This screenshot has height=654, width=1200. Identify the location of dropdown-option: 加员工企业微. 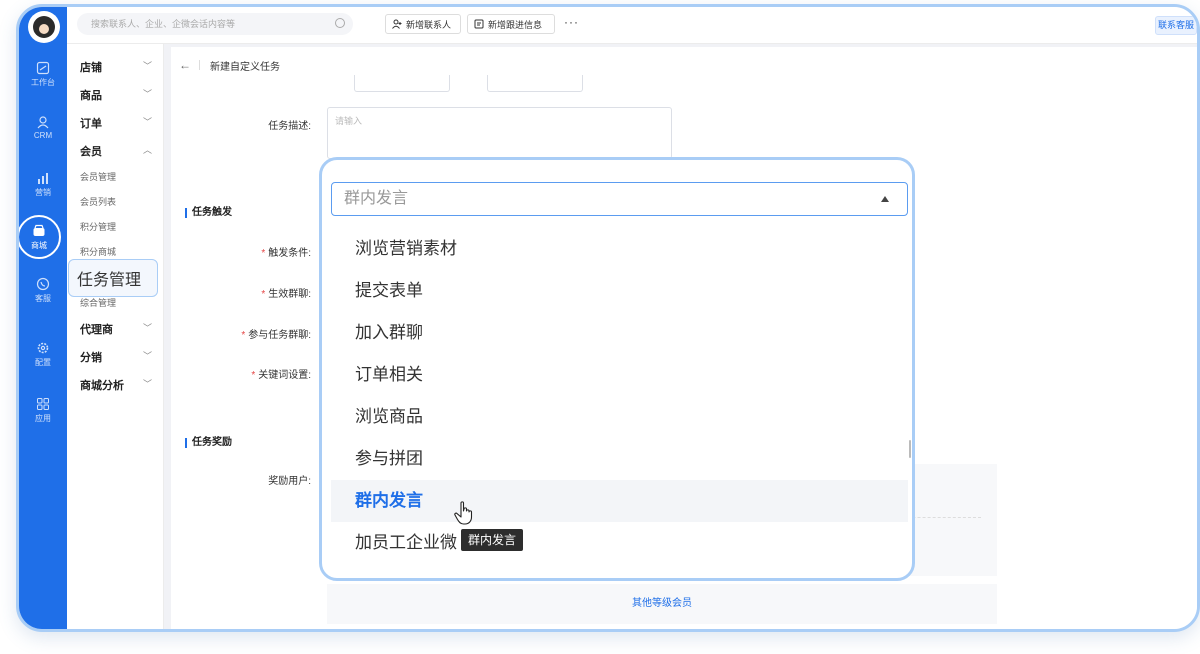
(619, 543).